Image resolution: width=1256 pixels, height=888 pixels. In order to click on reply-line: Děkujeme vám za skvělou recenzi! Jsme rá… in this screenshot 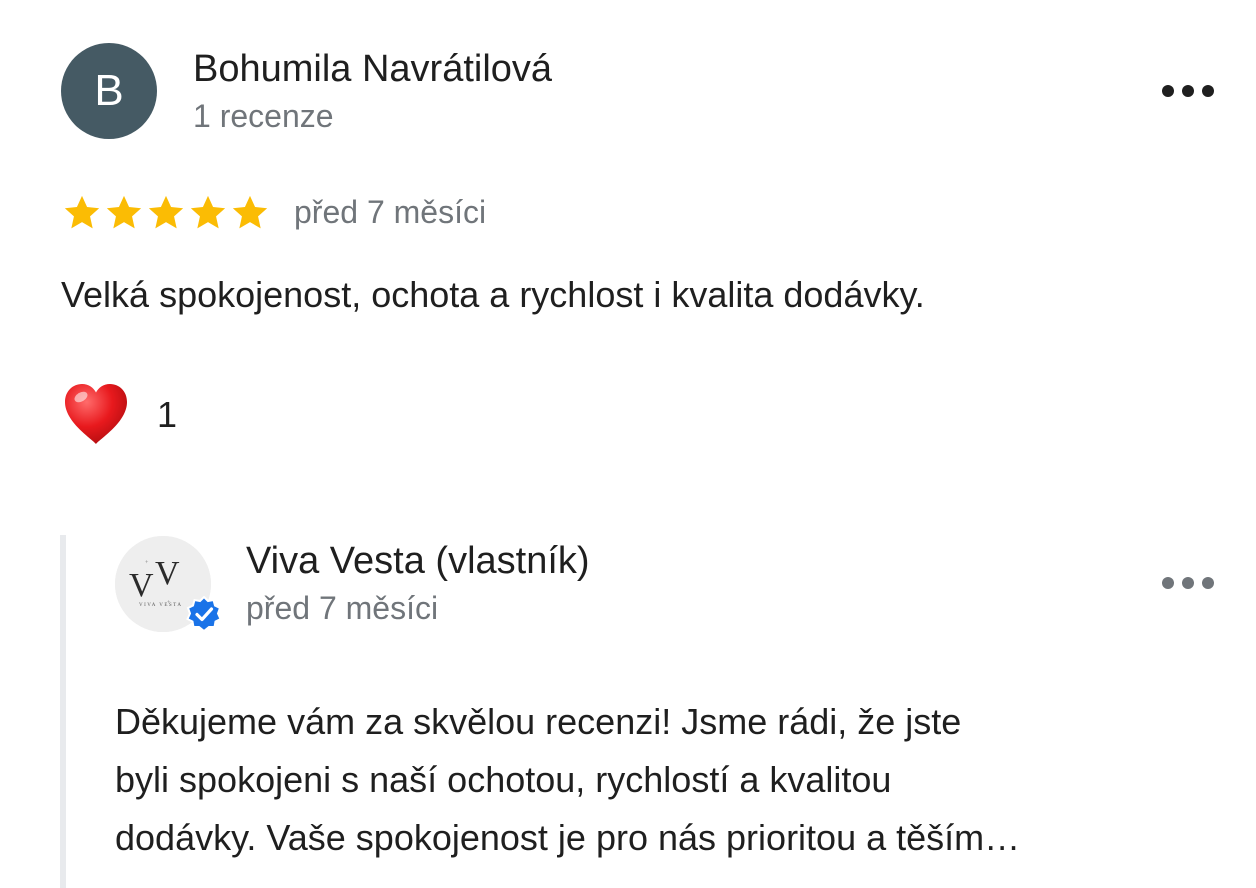, I will do `click(538, 721)`.